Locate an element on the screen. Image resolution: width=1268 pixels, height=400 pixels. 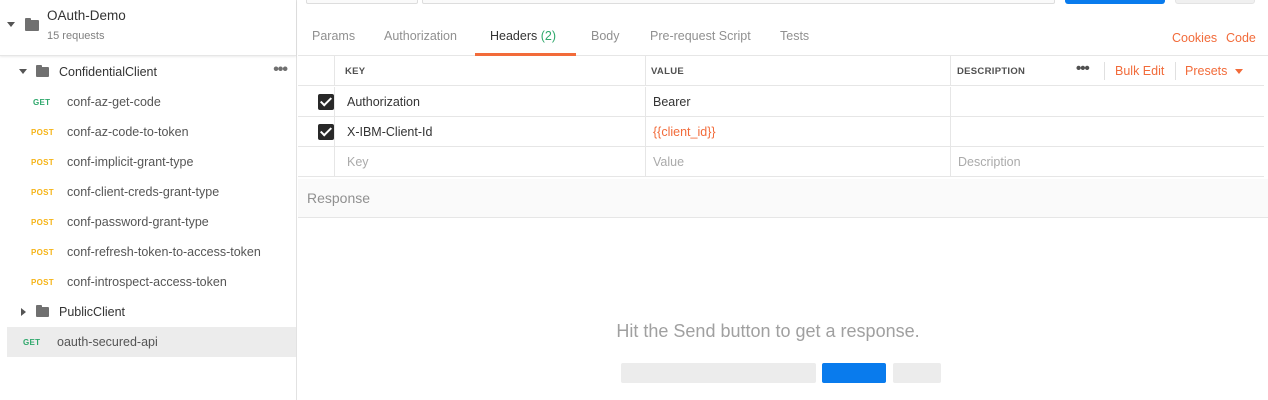
key-placeholder: Key is located at coordinates (358, 162).